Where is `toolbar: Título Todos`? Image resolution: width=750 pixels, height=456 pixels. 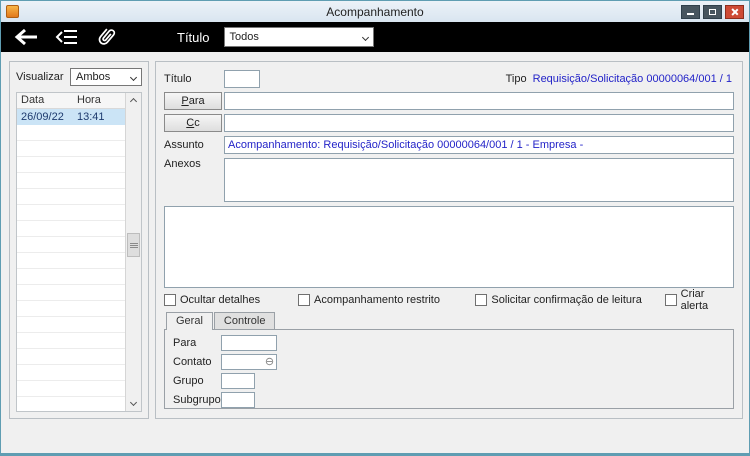 toolbar: Título Todos is located at coordinates (375, 37).